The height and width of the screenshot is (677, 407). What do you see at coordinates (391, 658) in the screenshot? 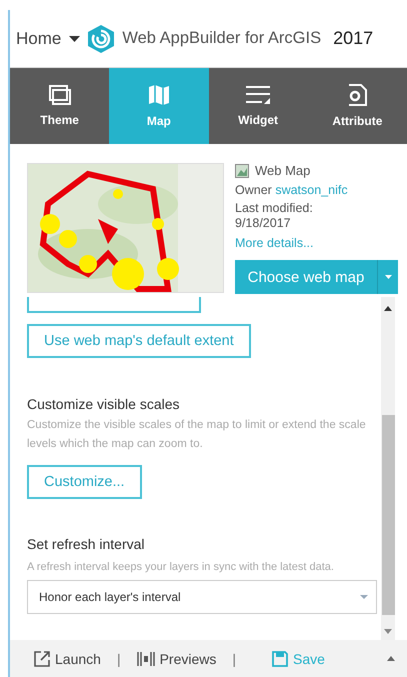
I see `caret-up-icon` at bounding box center [391, 658].